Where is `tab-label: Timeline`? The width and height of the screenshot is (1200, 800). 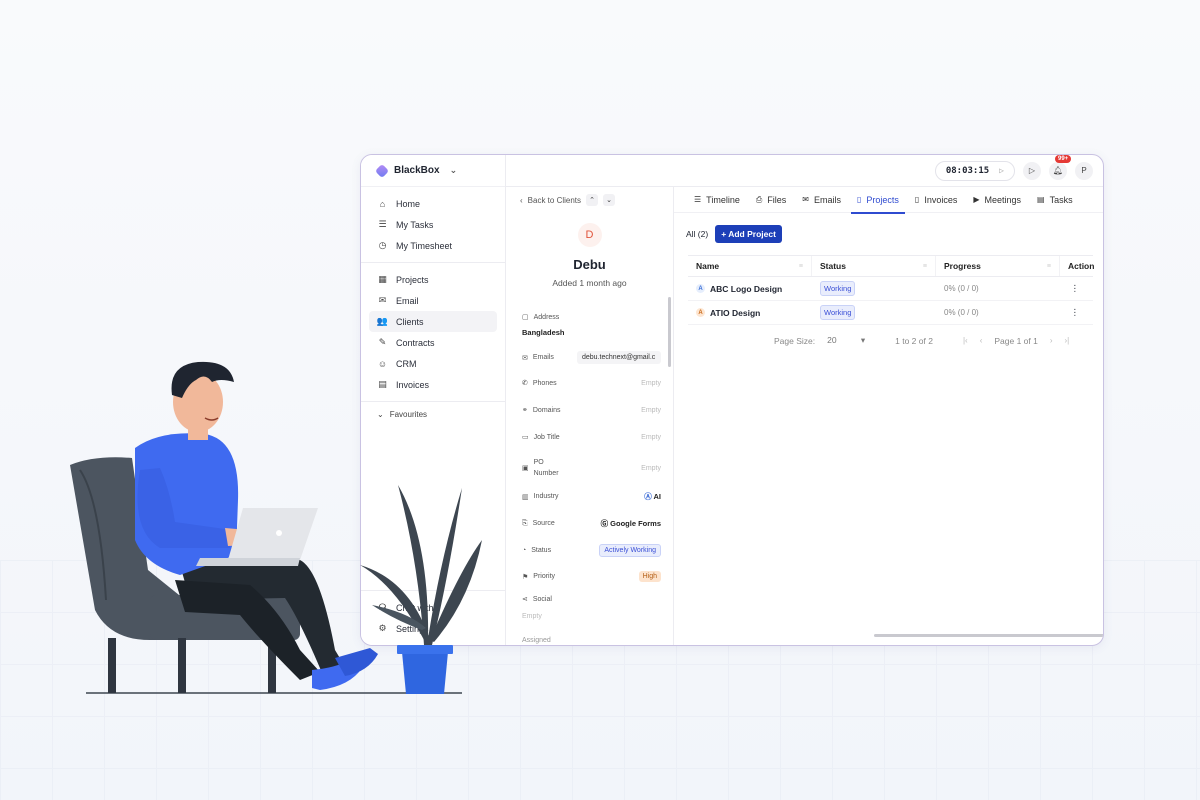
tab-label: Timeline is located at coordinates (723, 199).